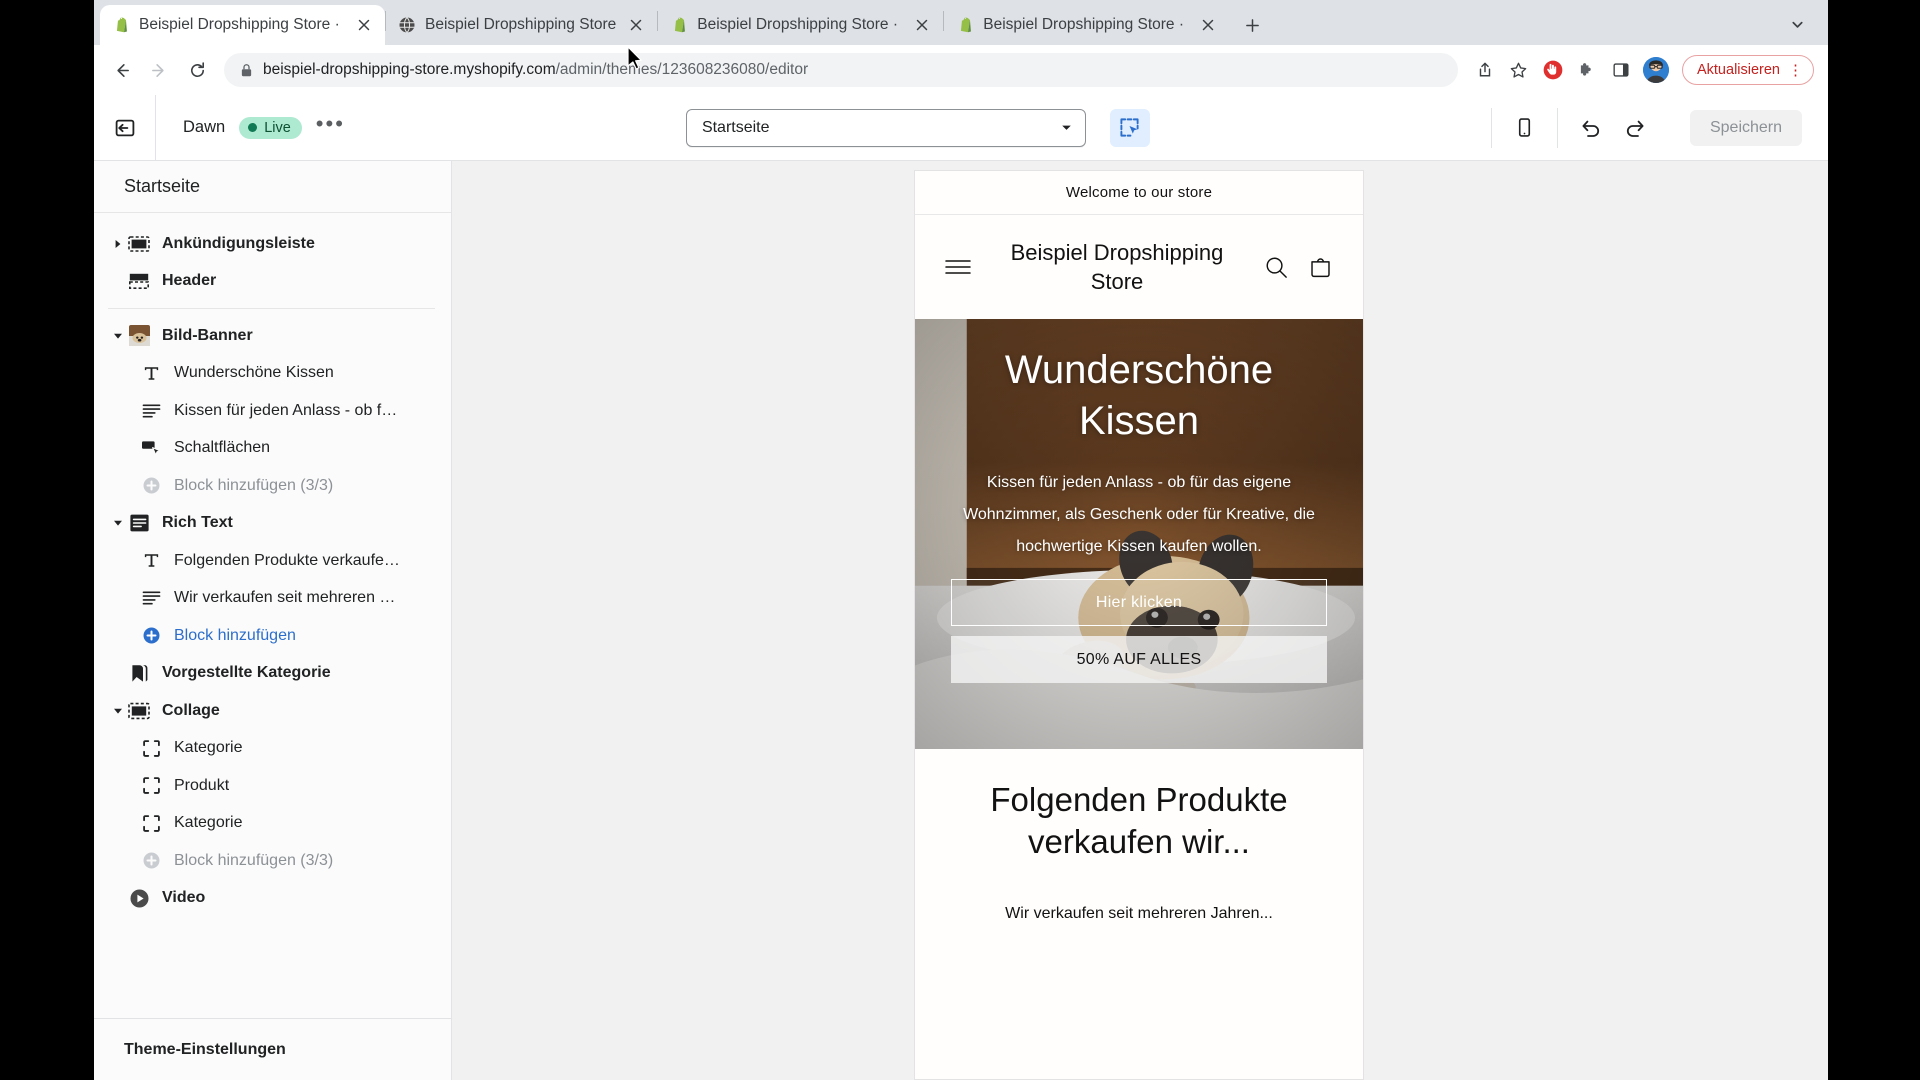 The width and height of the screenshot is (1920, 1080). Describe the element at coordinates (521, 25) in the screenshot. I see `browser-tab: Beispiel Dropshipping Store` at that location.